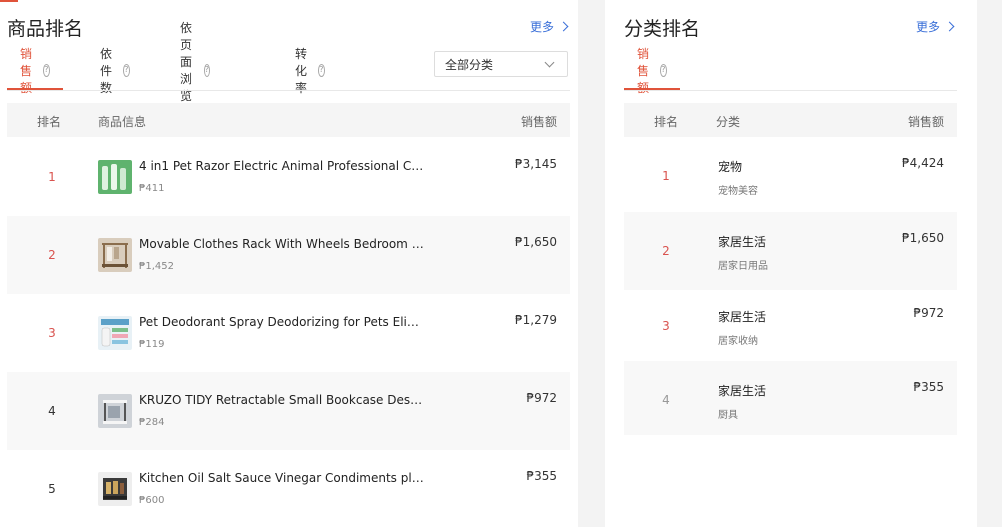 The image size is (1002, 527). Describe the element at coordinates (310, 71) in the screenshot. I see `tab-conversion-rate: 转化率 ?` at that location.